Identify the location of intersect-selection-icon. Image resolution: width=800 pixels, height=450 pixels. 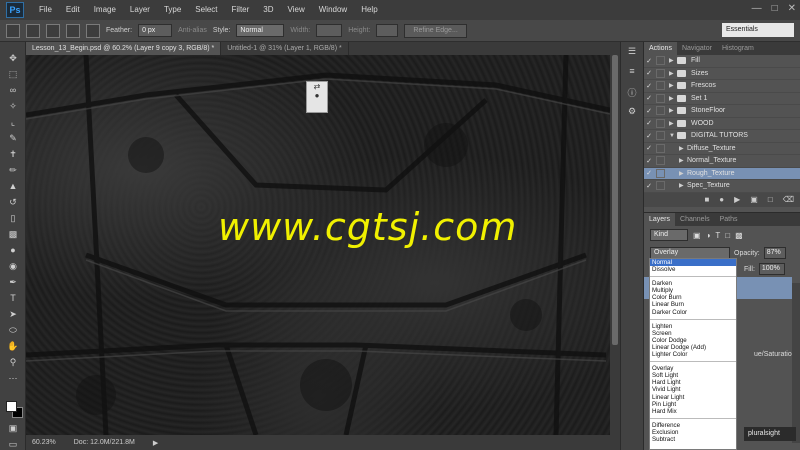
(93, 30).